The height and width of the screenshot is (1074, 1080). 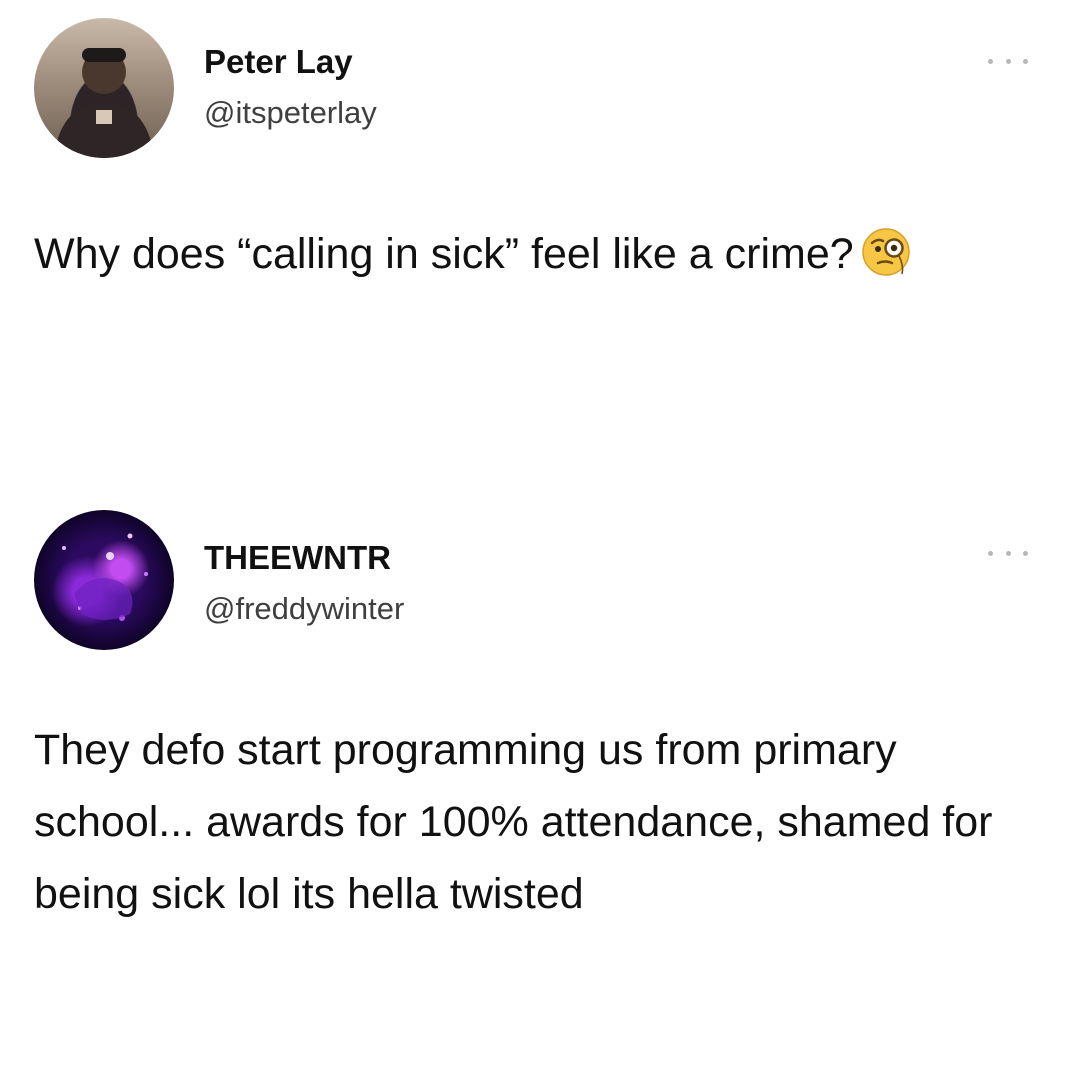 I want to click on user-handle: @freddywinter, so click(x=304, y=609).